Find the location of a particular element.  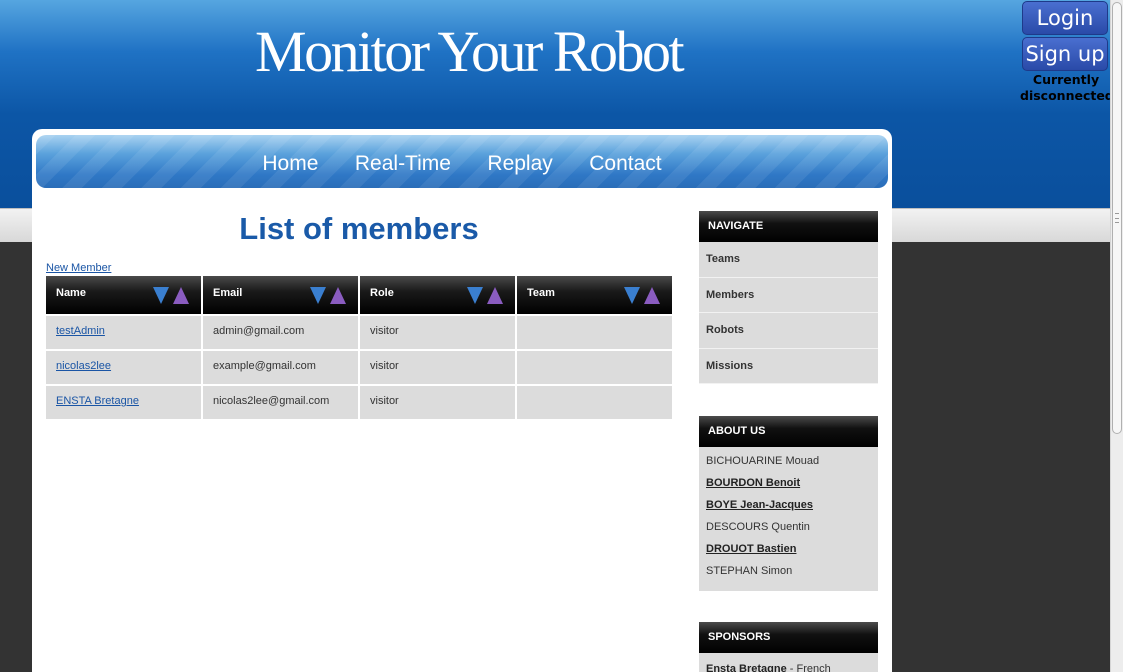

sponsor-entry: Ensta Bretagne - French is located at coordinates (788, 662).